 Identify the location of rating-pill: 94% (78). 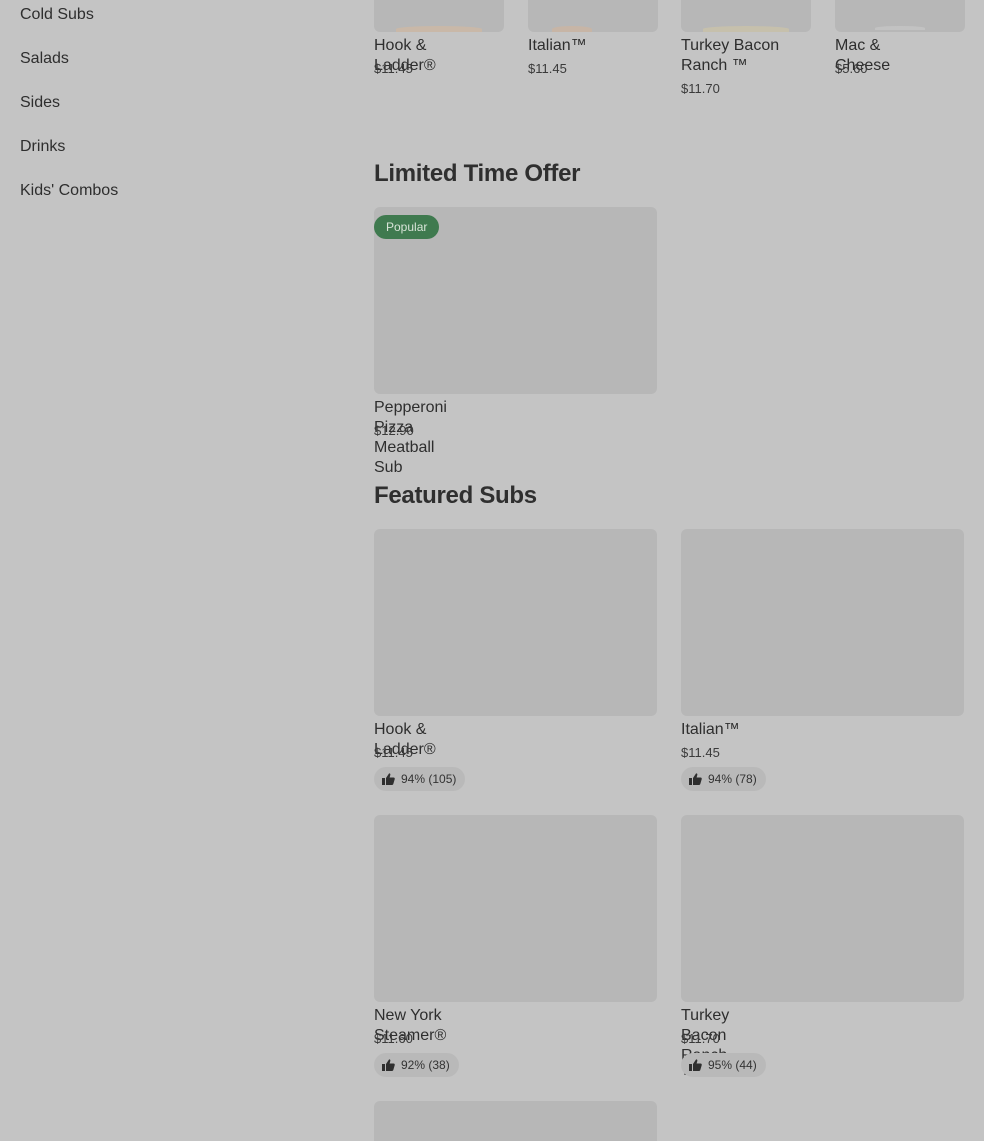
(723, 779).